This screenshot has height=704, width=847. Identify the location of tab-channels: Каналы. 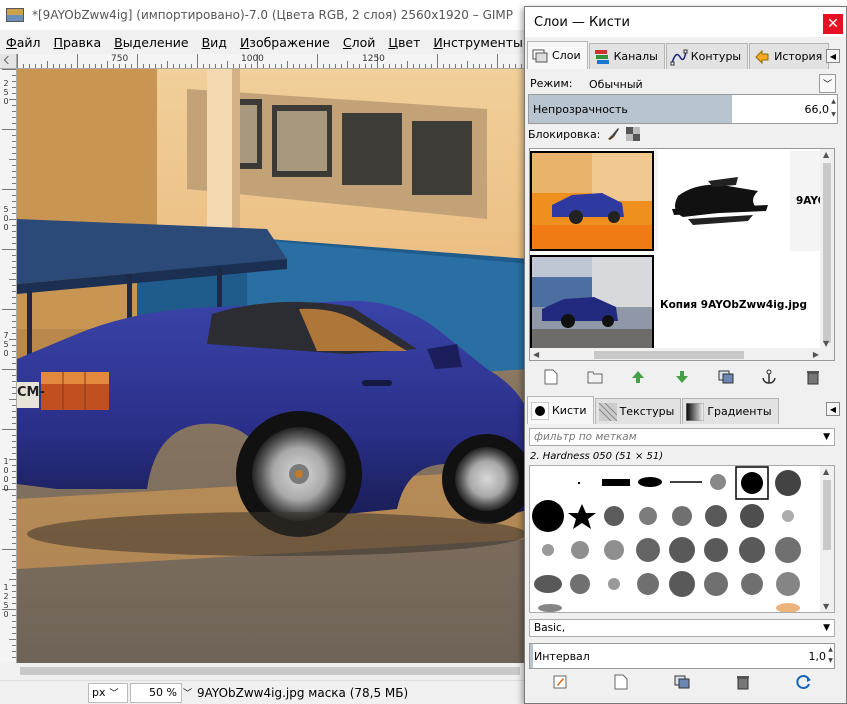
(626, 56).